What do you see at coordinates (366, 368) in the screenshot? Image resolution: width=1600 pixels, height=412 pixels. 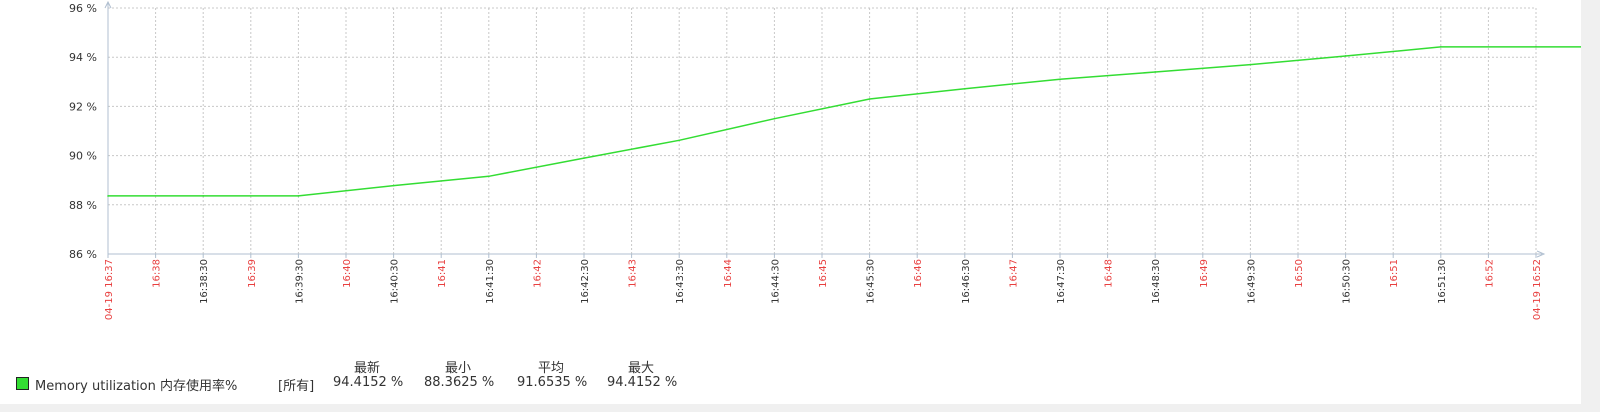 I see `legend-header-latest: 最新` at bounding box center [366, 368].